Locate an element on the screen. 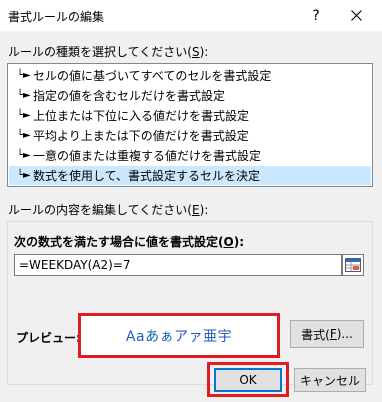 Image resolution: width=382 pixels, height=402 pixels. title-bar: 書式ルールの編集 ? is located at coordinates (191, 15).